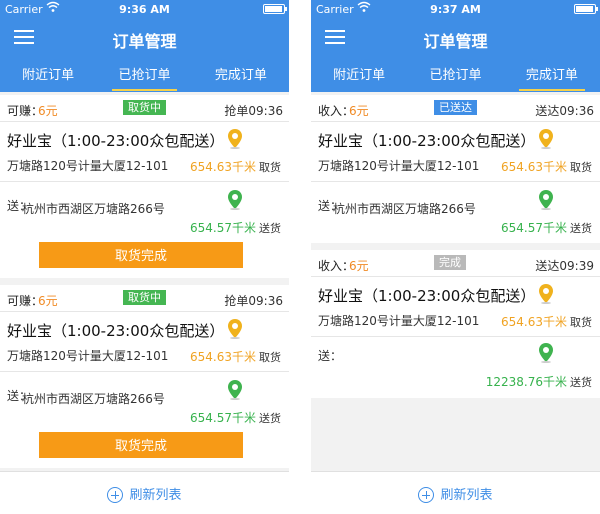  What do you see at coordinates (564, 266) in the screenshot?
I see `order-time: 送达09:39` at bounding box center [564, 266].